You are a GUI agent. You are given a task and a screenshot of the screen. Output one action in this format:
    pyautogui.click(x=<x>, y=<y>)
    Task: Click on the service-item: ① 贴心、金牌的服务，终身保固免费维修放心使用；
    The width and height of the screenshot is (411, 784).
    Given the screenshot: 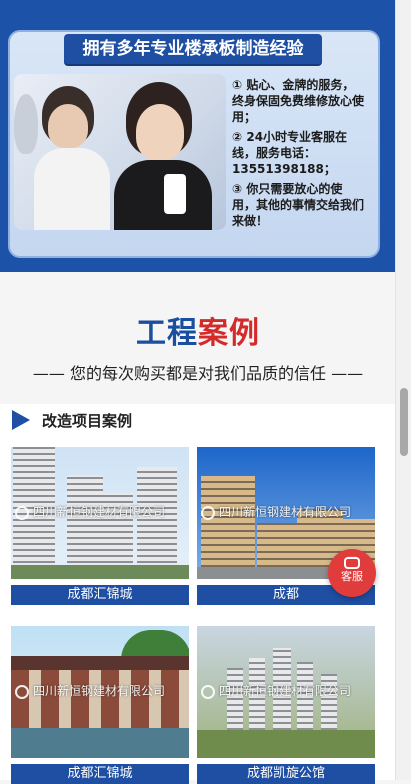 What is the action you would take?
    pyautogui.click(x=298, y=101)
    